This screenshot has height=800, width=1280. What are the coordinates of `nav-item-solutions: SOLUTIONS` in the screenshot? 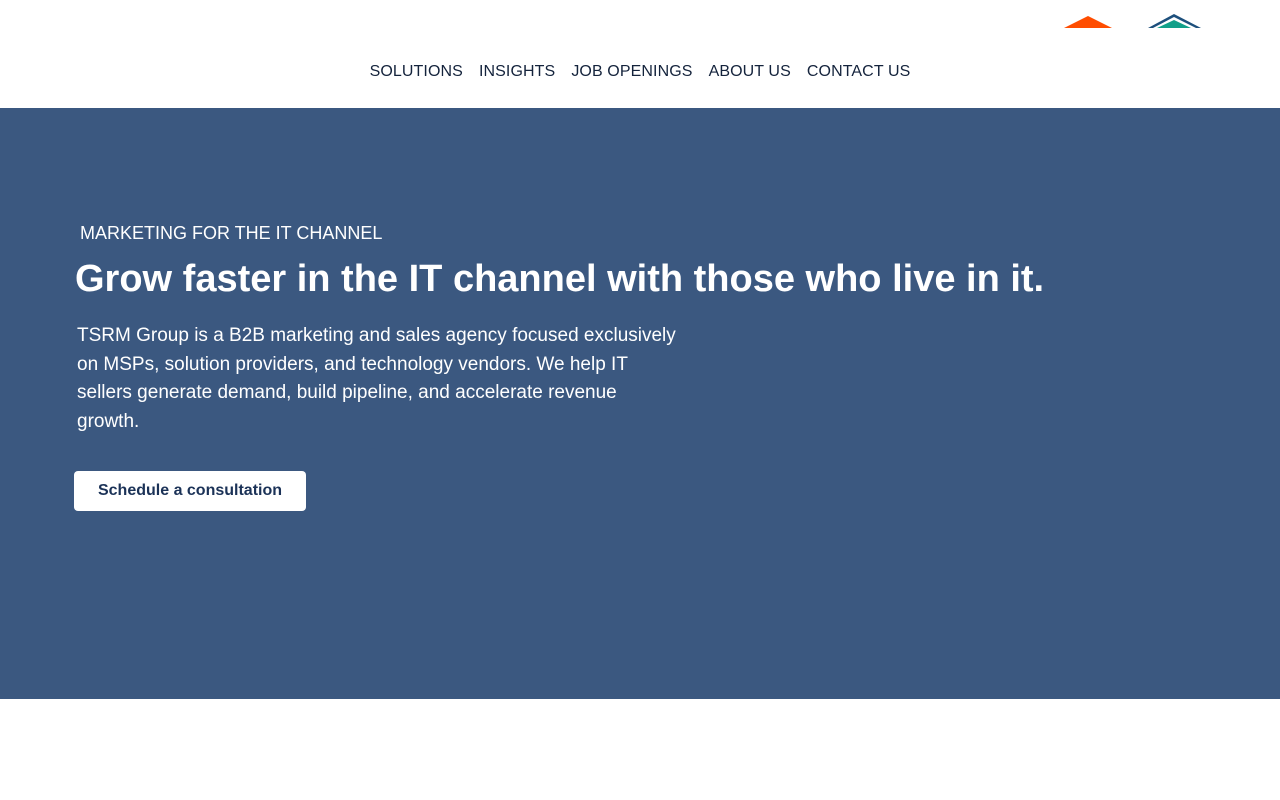 It's located at (416, 72).